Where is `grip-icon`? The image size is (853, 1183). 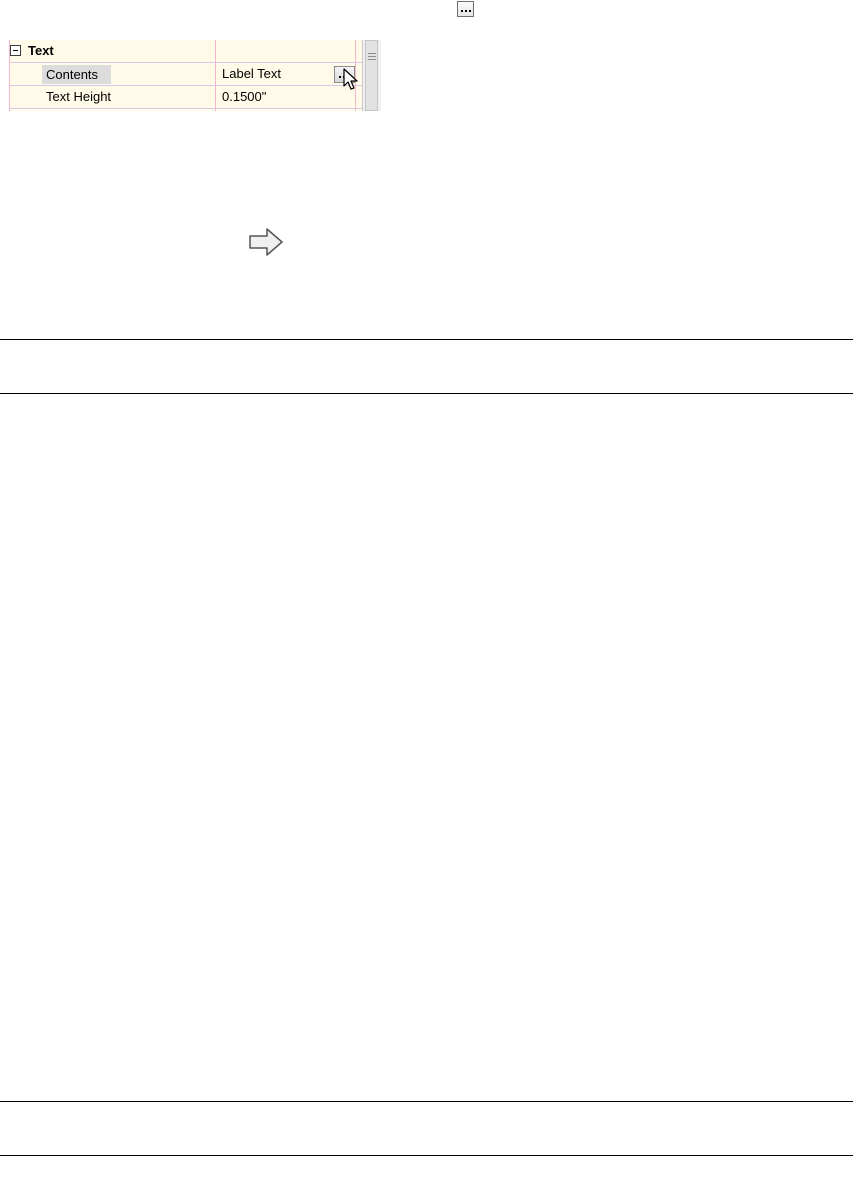
grip-icon is located at coordinates (372, 56).